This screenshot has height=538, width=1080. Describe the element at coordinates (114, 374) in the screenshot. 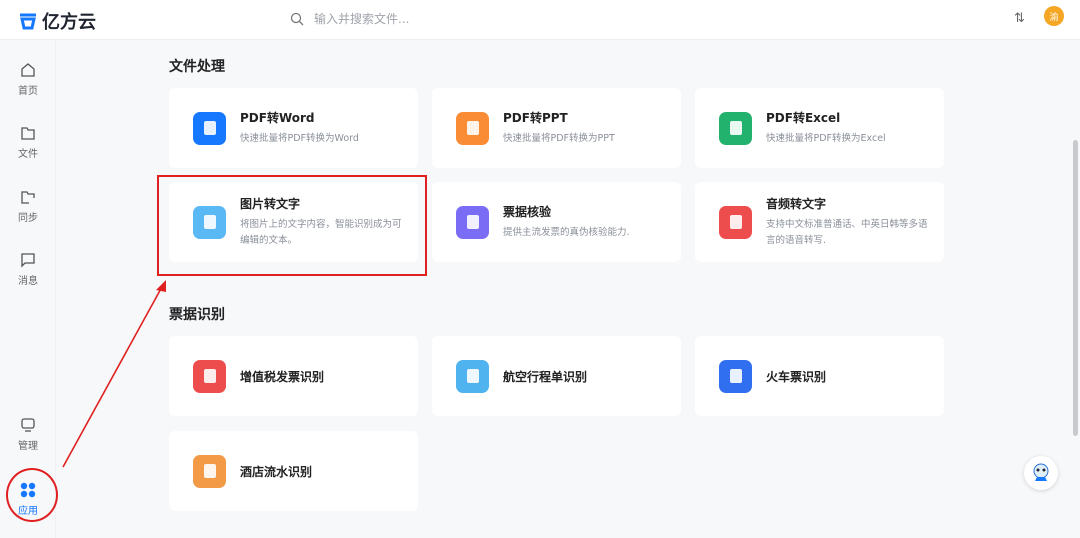

I see `annotation-arrow` at that location.